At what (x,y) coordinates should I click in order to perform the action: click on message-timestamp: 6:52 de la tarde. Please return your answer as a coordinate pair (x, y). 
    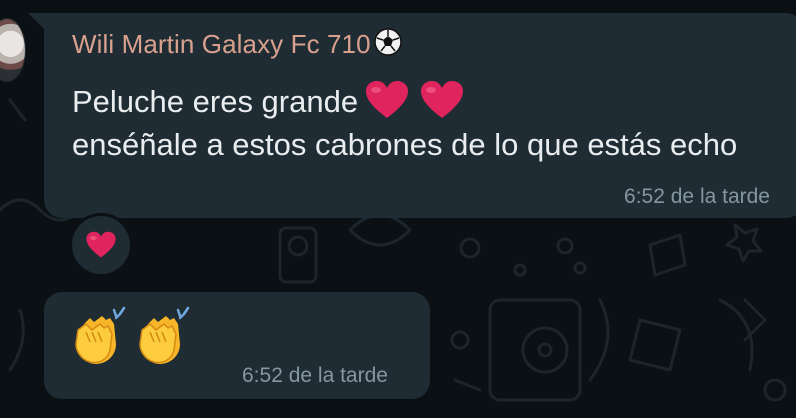
    Looking at the image, I should click on (697, 196).